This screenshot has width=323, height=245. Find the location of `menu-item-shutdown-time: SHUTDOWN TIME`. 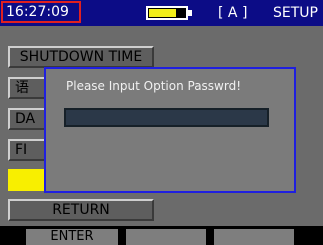

menu-item-shutdown-time: SHUTDOWN TIME is located at coordinates (81, 57).